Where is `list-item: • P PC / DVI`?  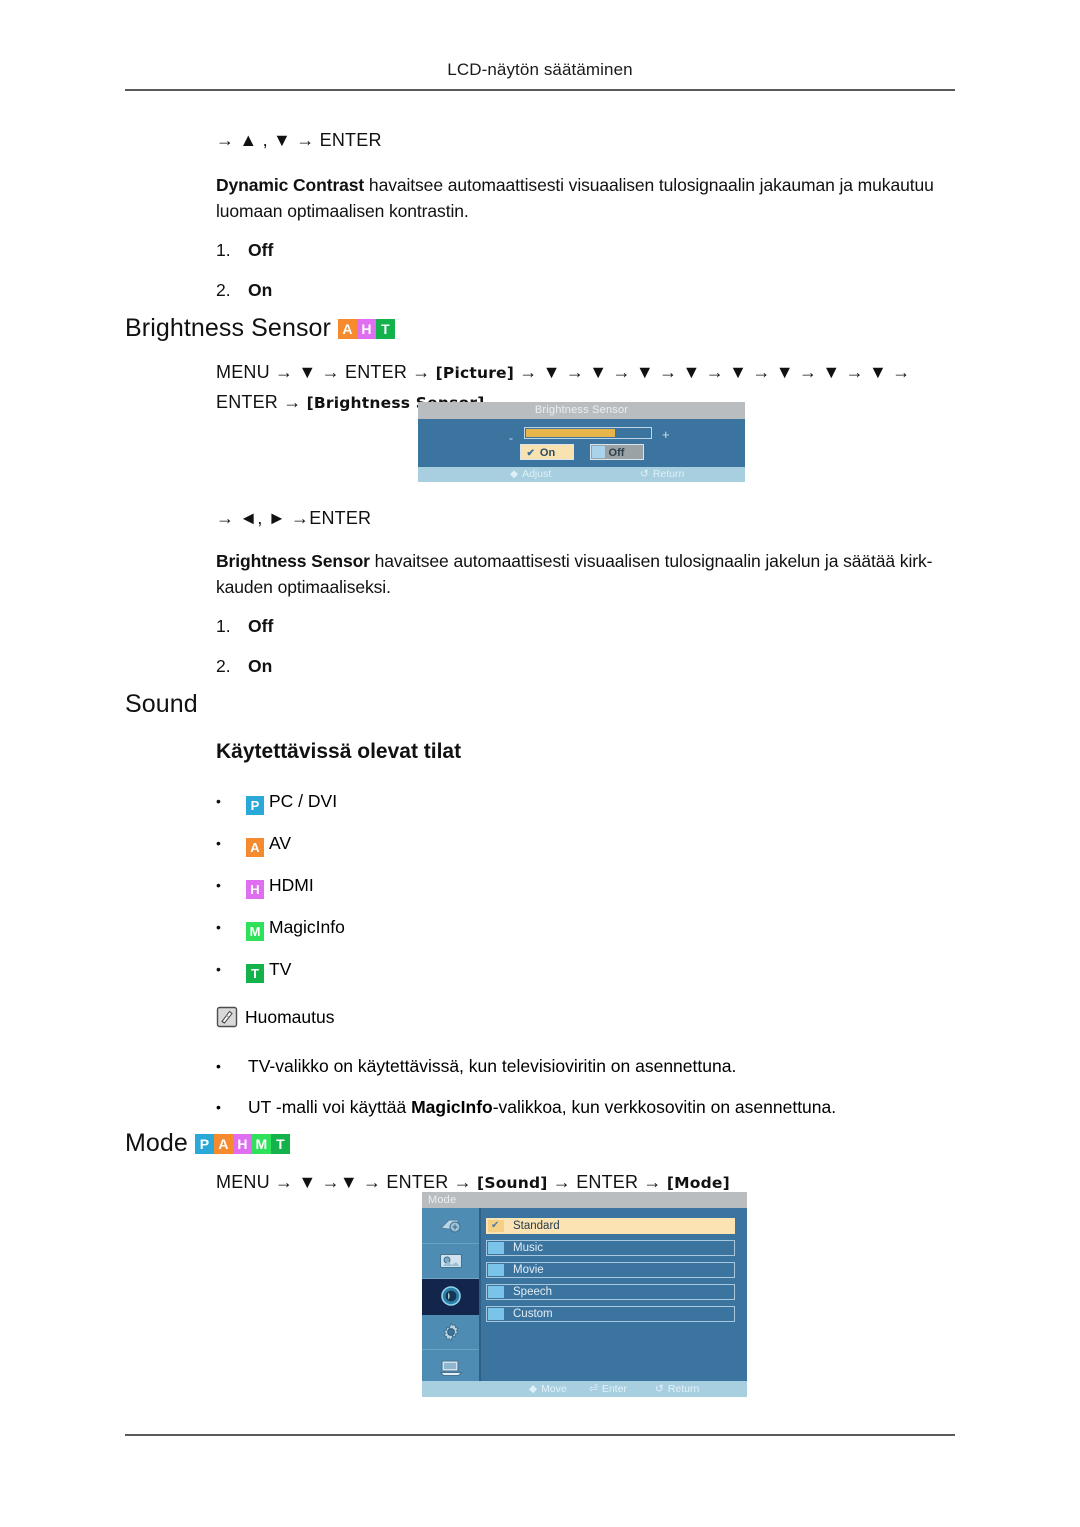
list-item: • P PC / DVI is located at coordinates (280, 801).